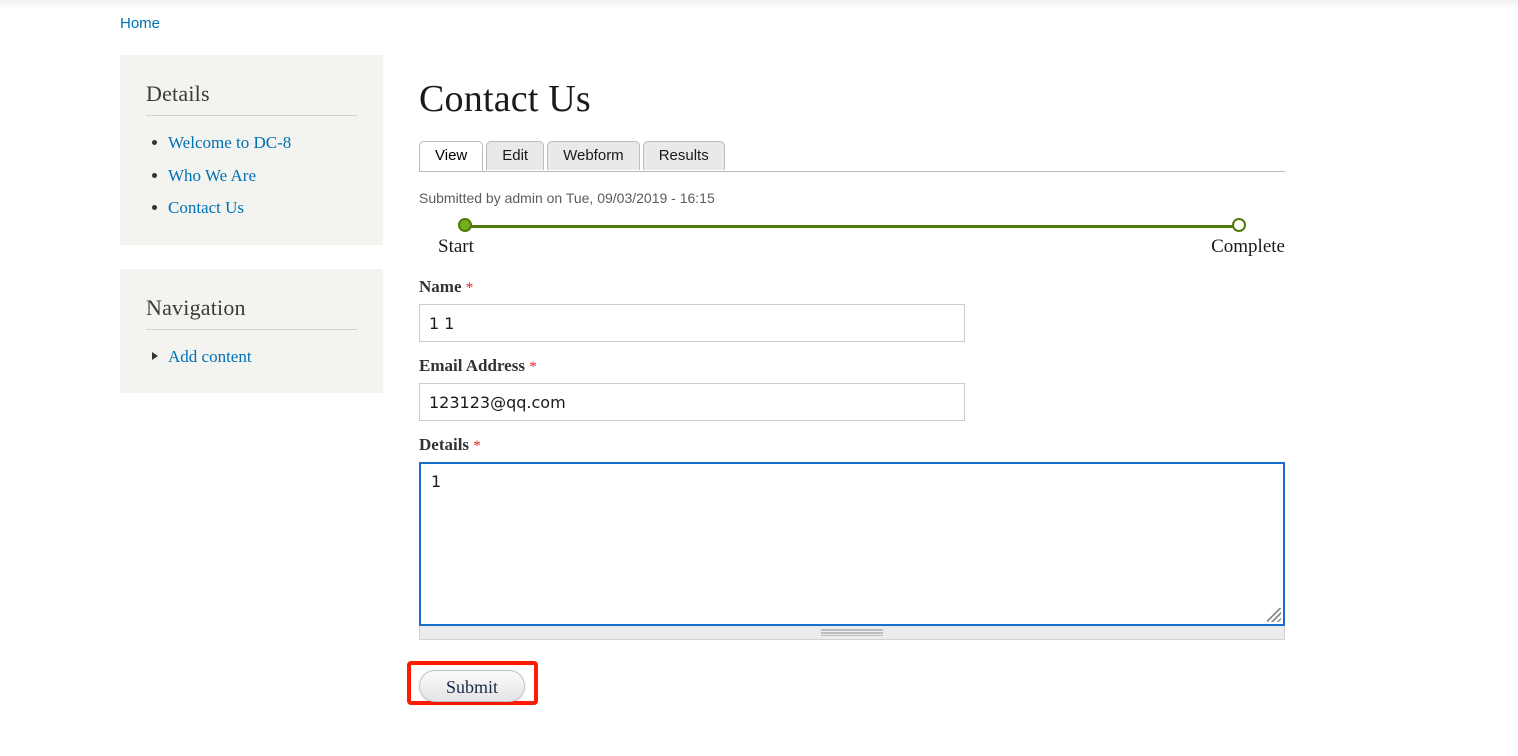 Image resolution: width=1518 pixels, height=756 pixels. I want to click on list-item: Welcome to DC-8, so click(251, 143).